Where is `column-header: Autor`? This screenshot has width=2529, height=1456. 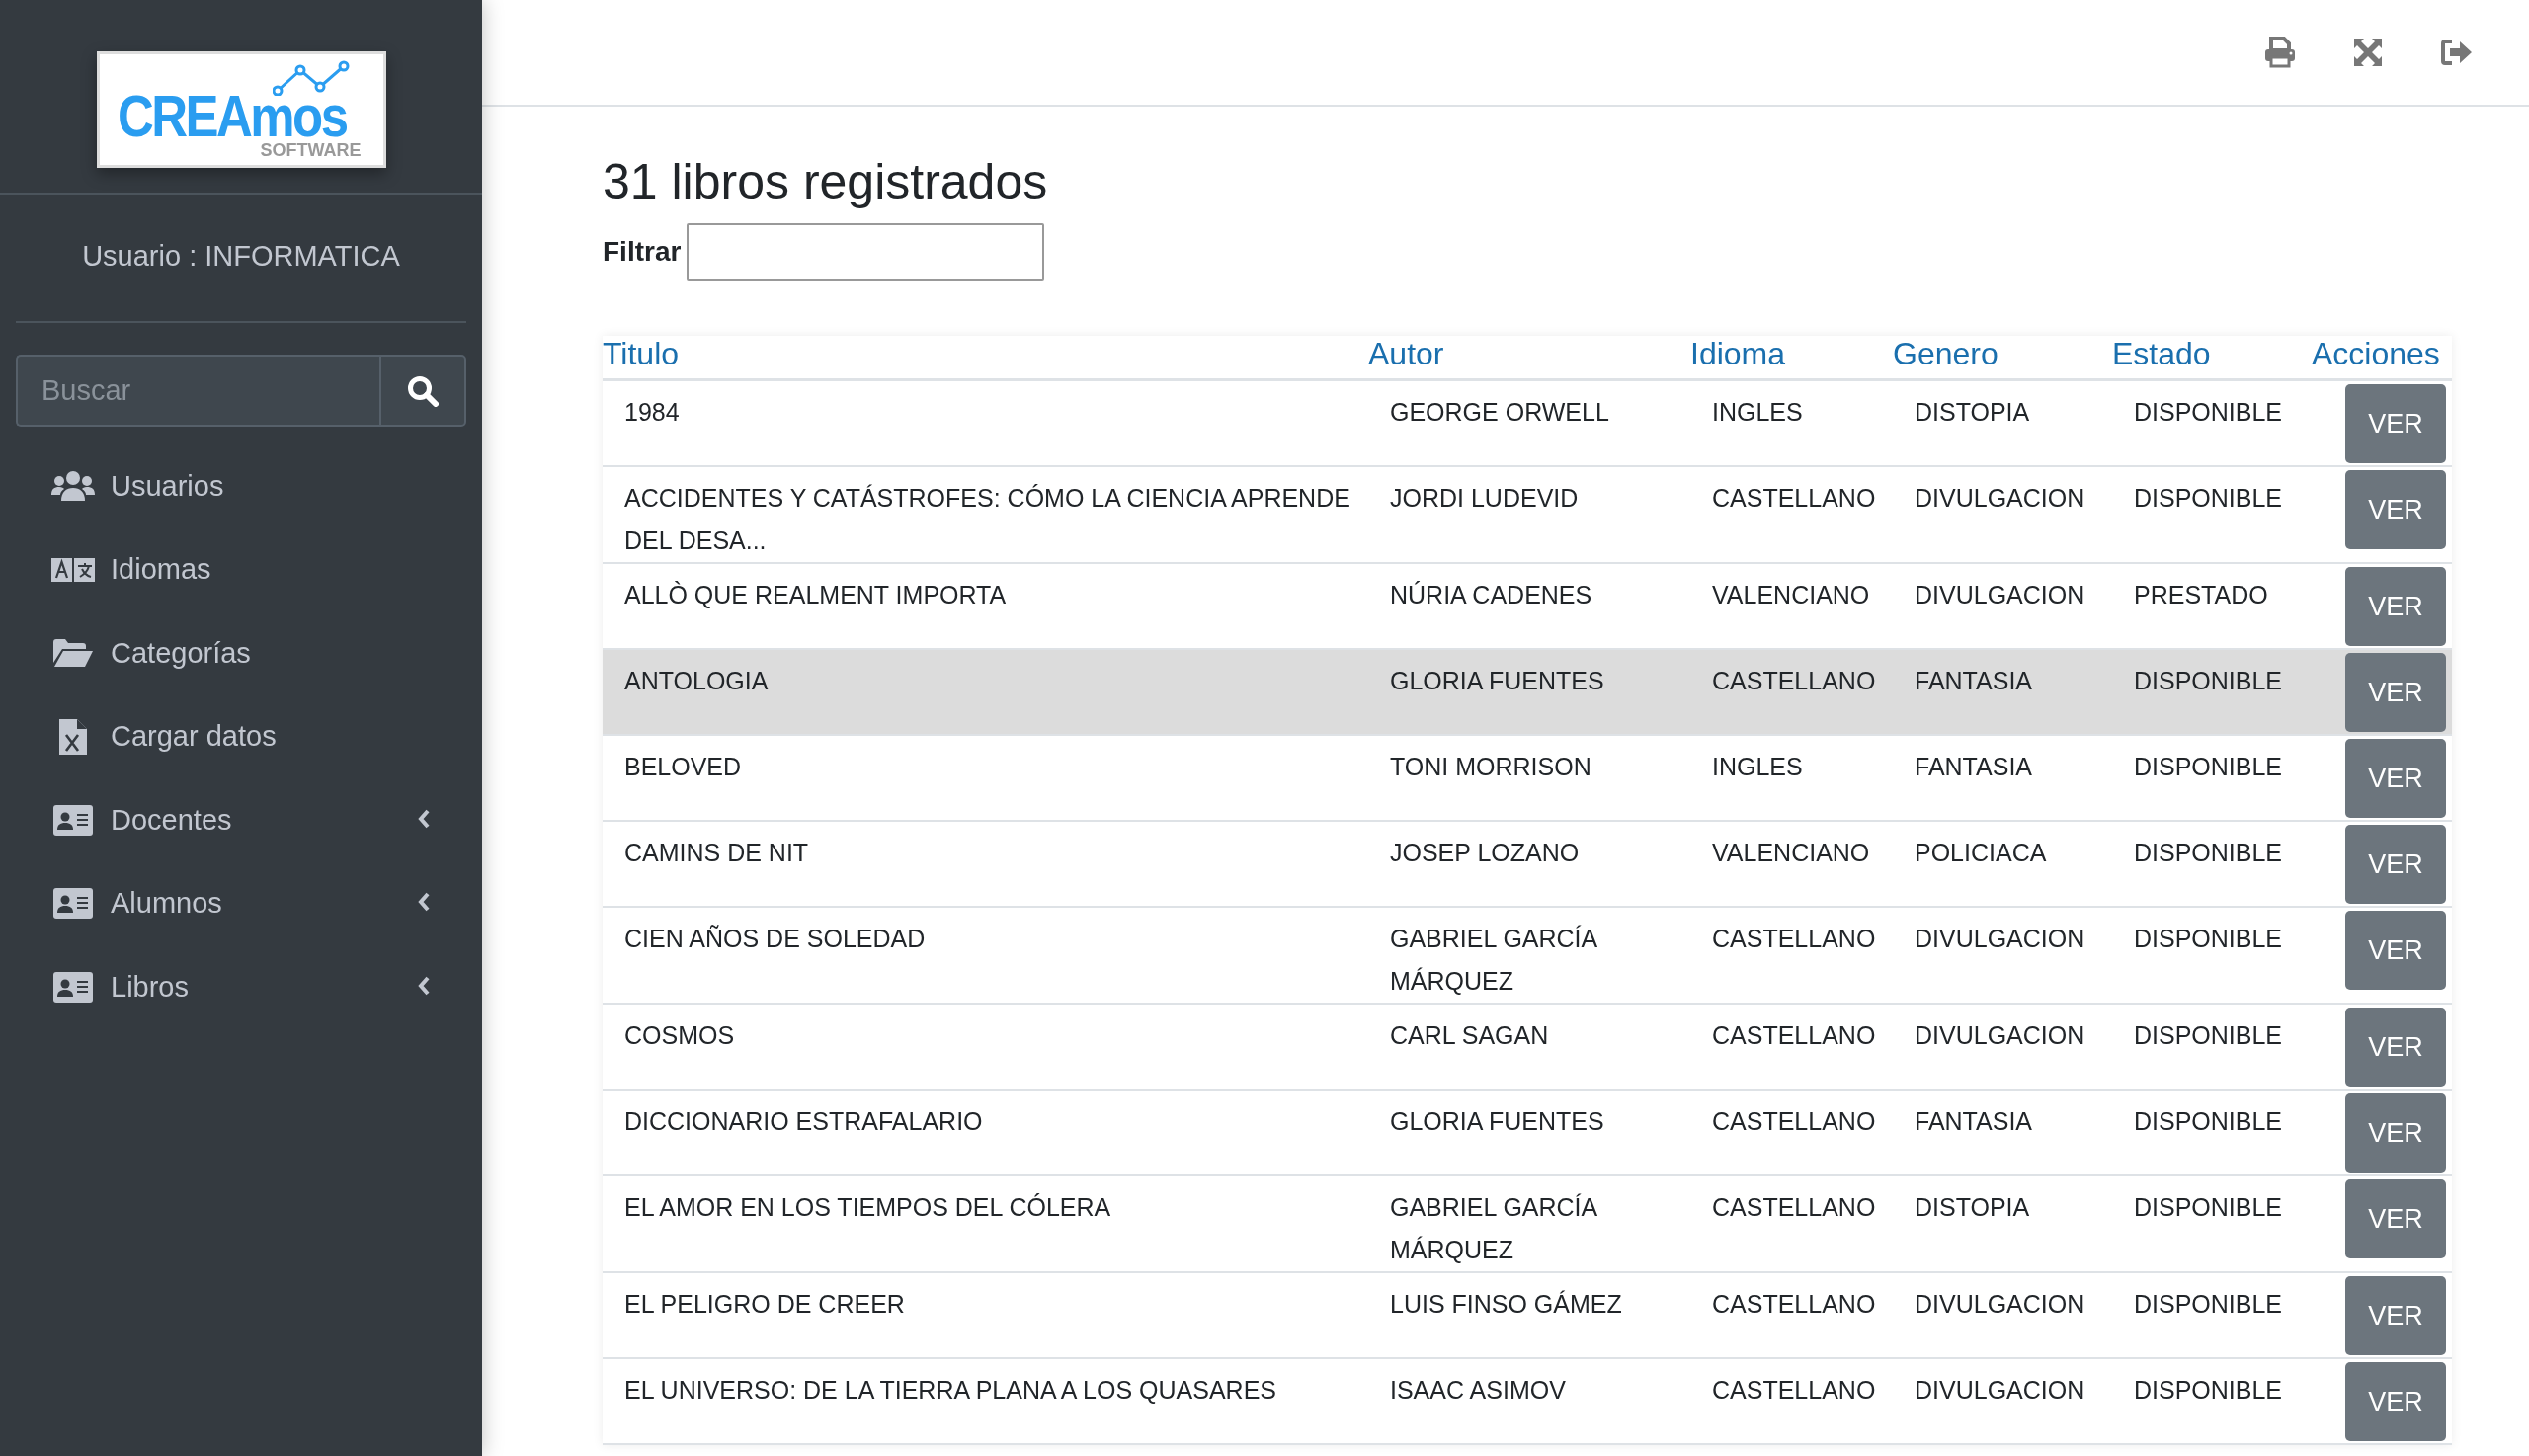 column-header: Autor is located at coordinates (1529, 358).